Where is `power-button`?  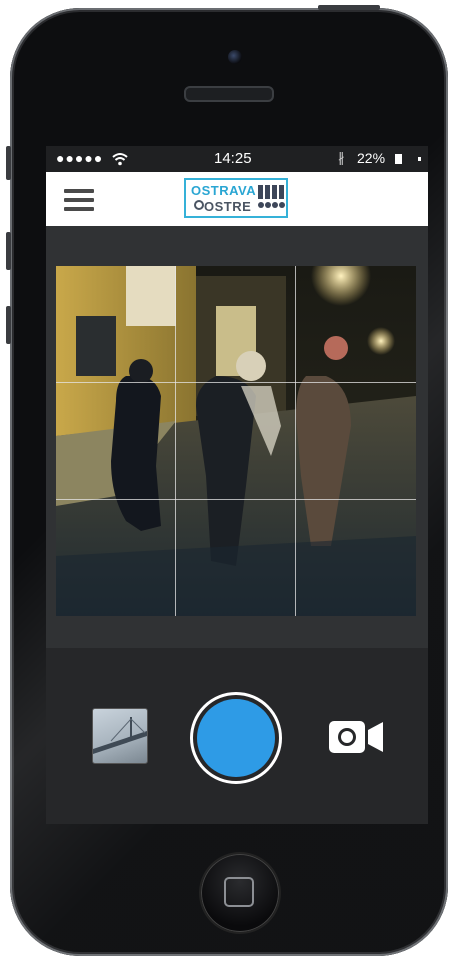
power-button is located at coordinates (349, 7).